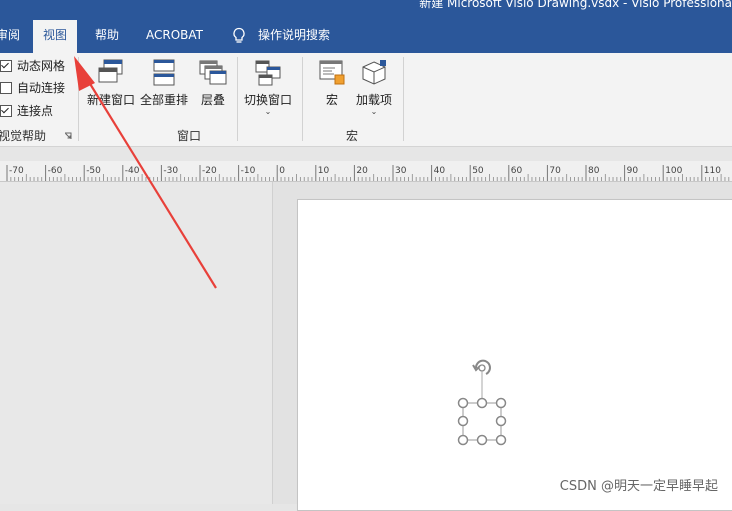  I want to click on group-label-macros: 宏, so click(352, 136).